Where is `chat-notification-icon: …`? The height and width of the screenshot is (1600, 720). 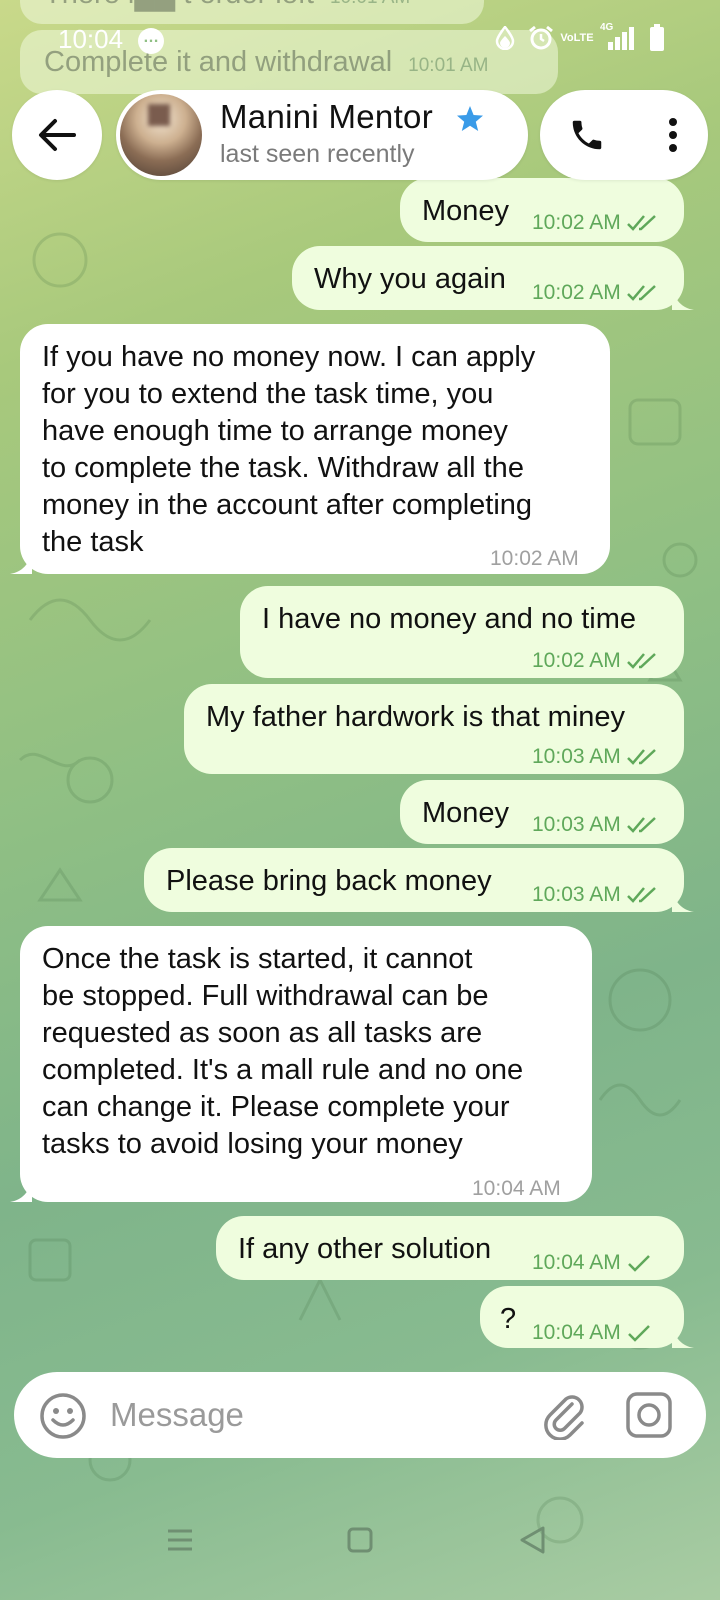 chat-notification-icon: … is located at coordinates (151, 41).